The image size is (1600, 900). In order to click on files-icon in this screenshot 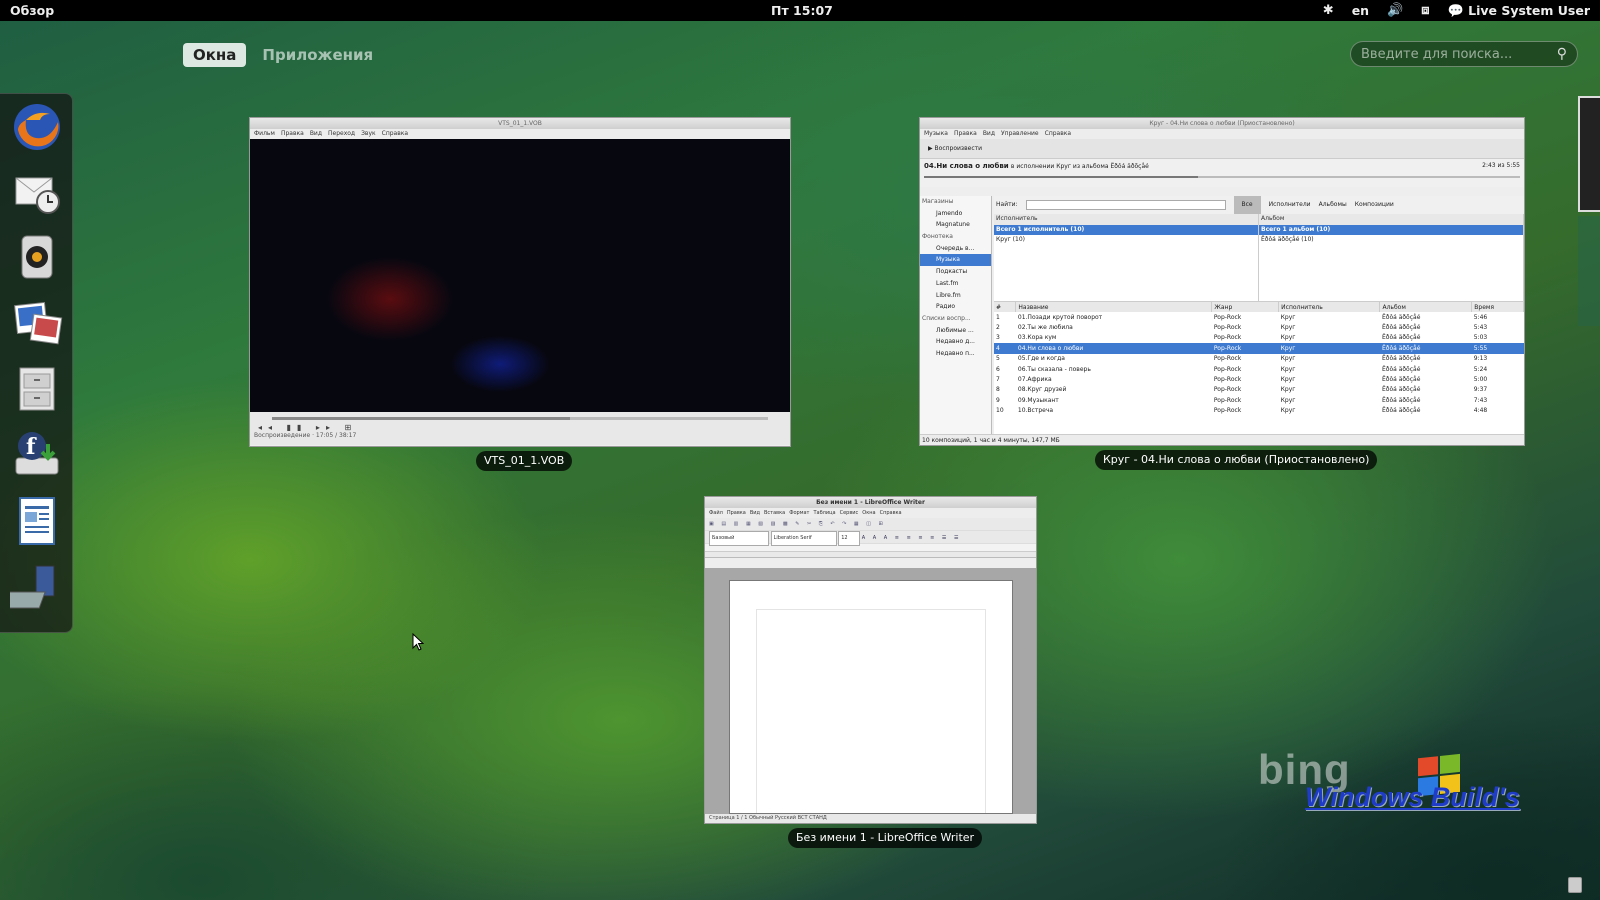, I will do `click(37, 389)`.